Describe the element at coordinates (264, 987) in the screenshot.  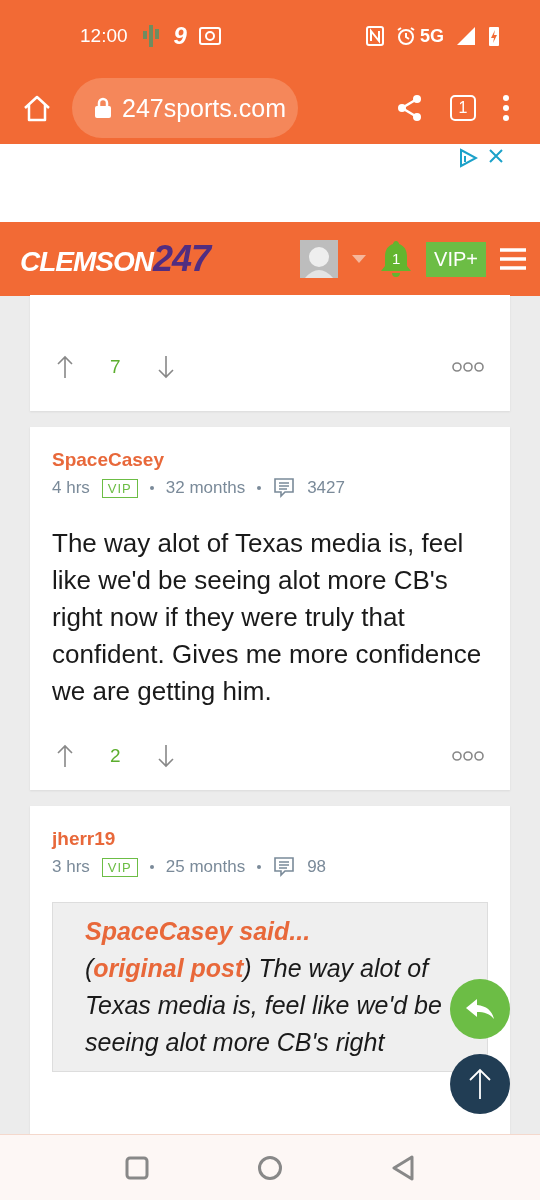
I see `quote-text: SpaceCasey said... (original post) The way alot of Texas media is, feel like we'd be seeing alot more CB's right` at that location.